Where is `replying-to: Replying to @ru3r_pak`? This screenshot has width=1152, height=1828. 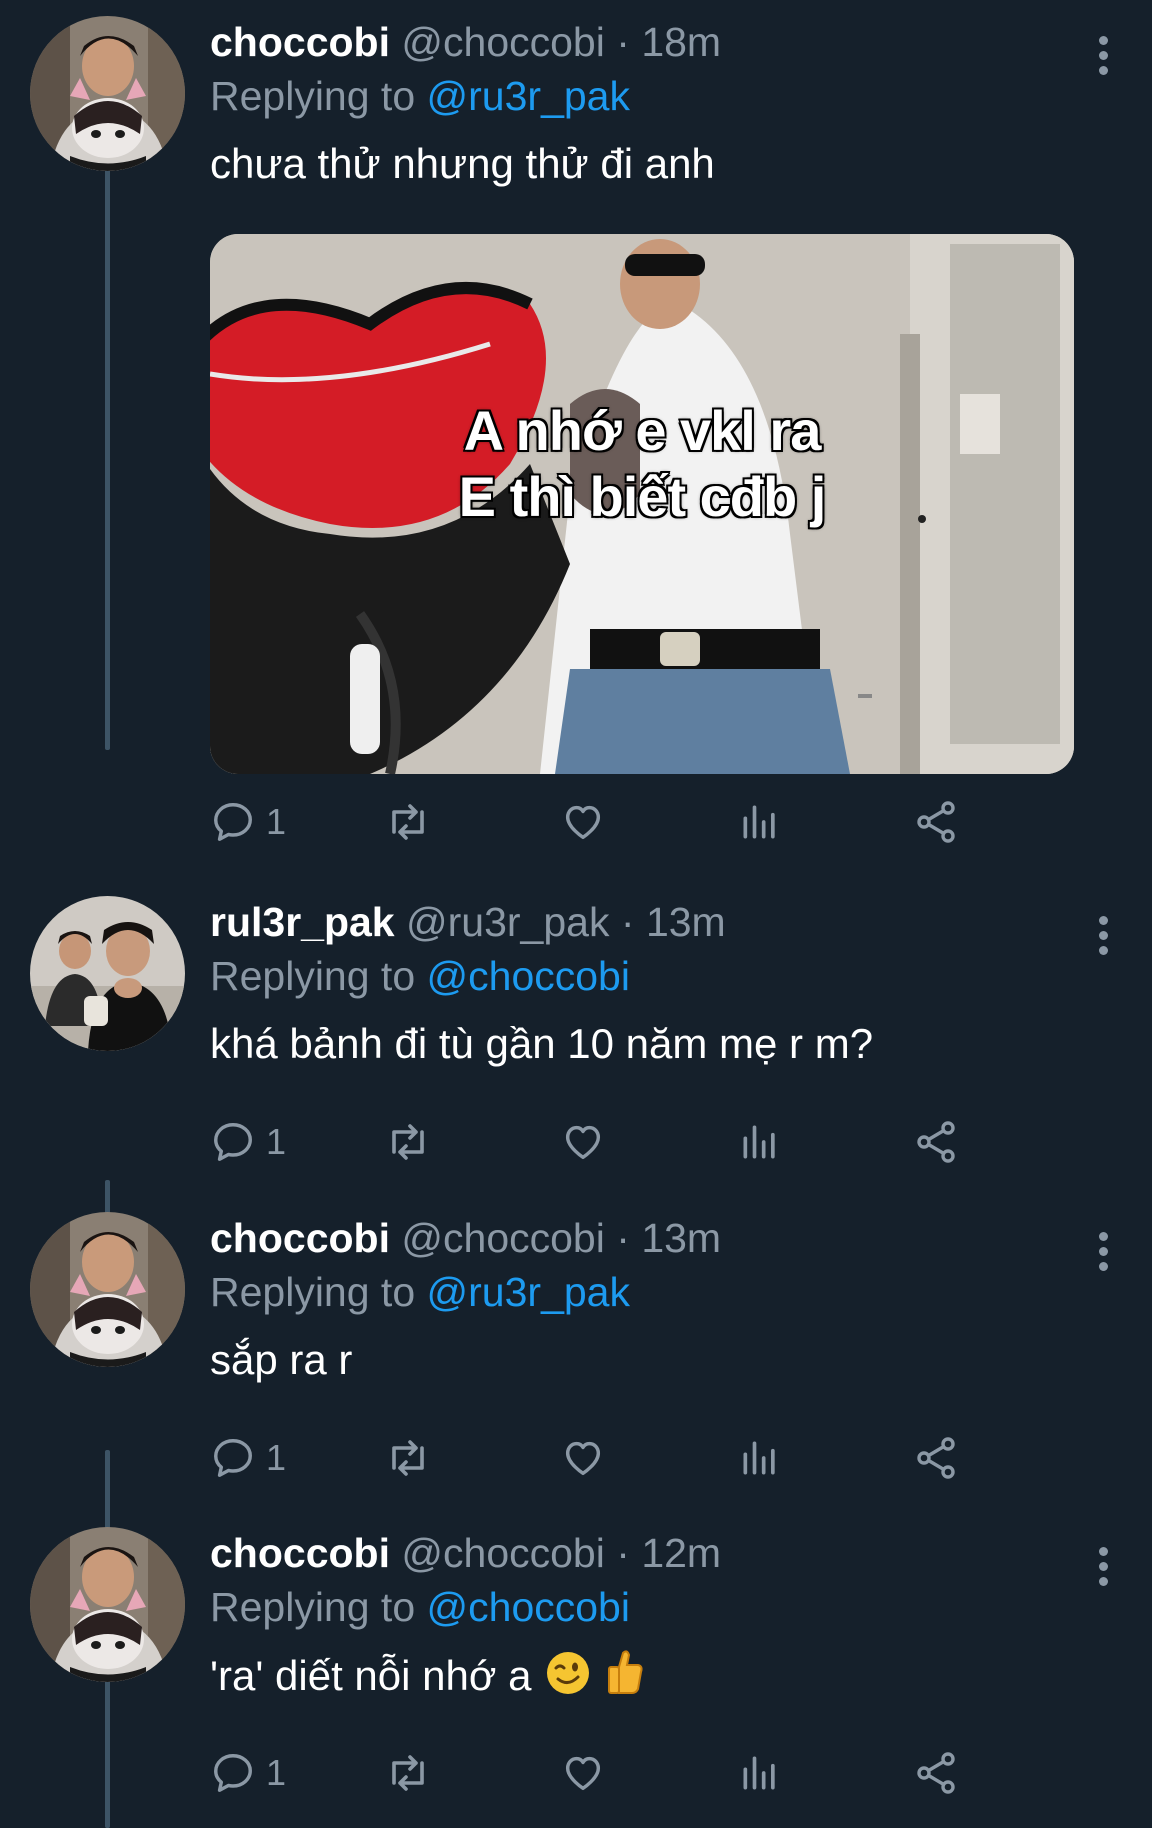
replying-to: Replying to @ru3r_pak is located at coordinates (651, 1292).